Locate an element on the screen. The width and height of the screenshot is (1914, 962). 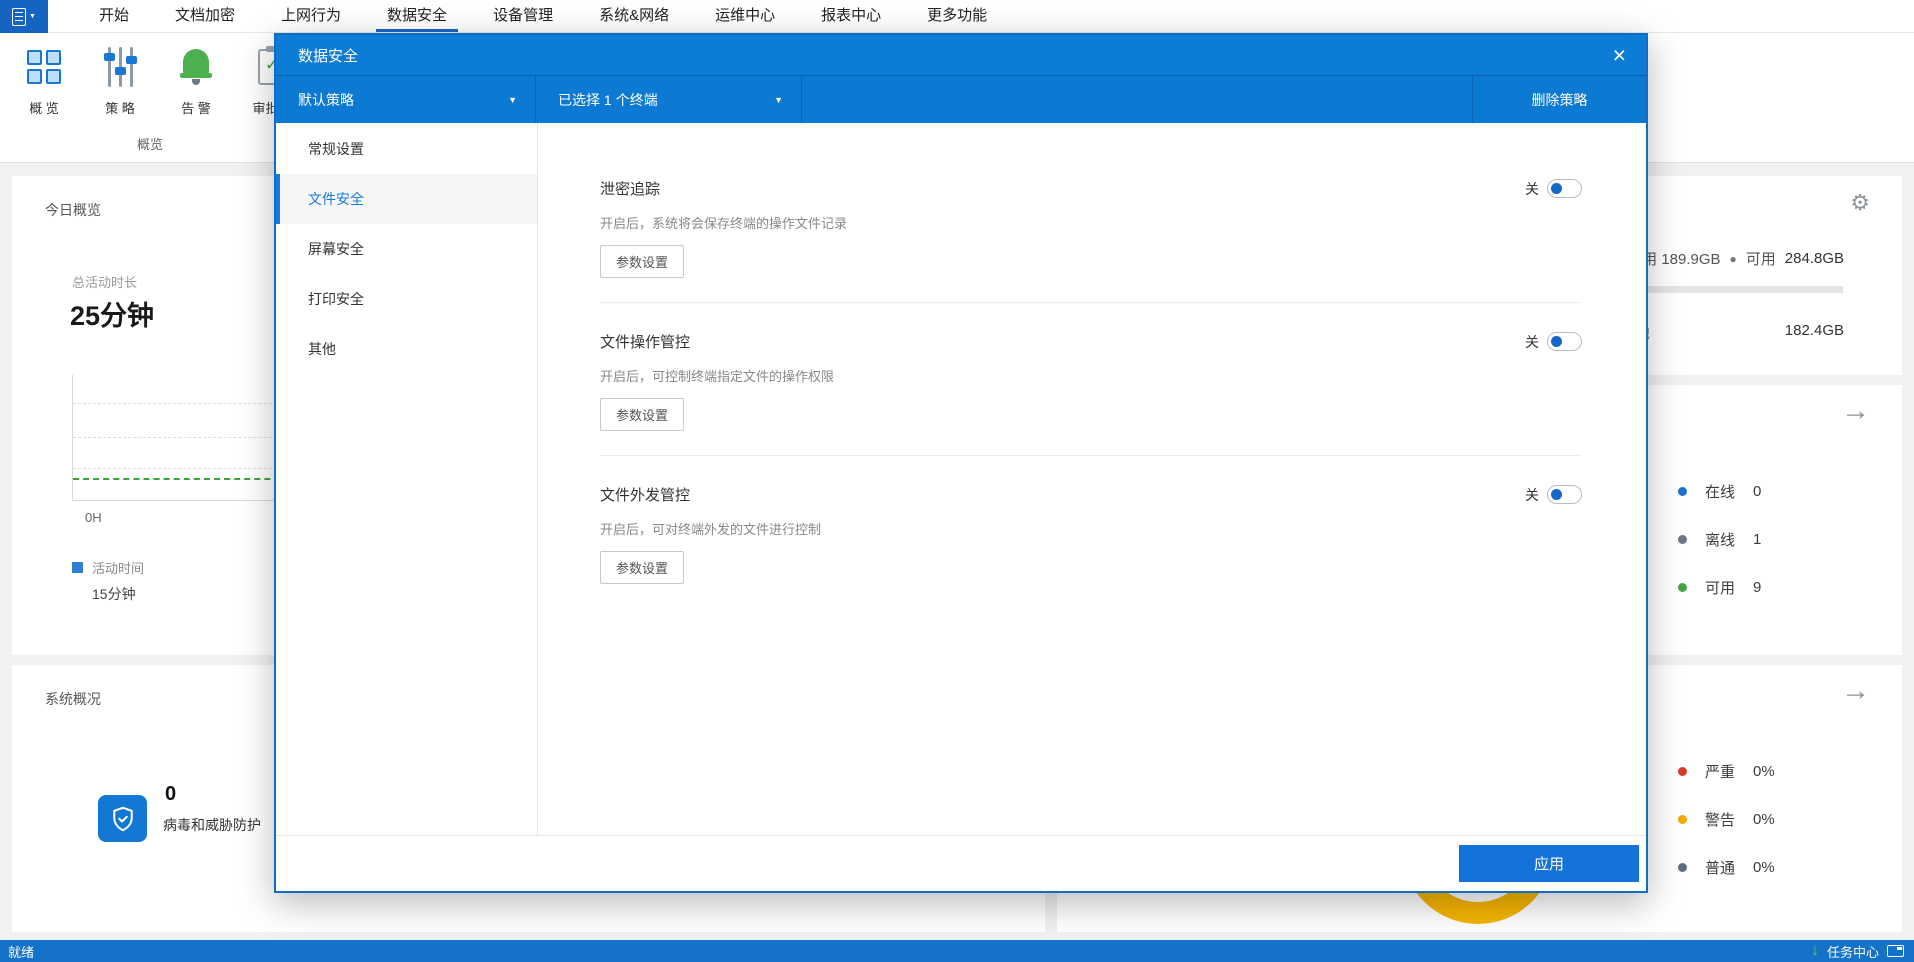
section-file-outgoing: 文件外发管控 关 开启后，可对终端外发的文件进行控制 参数设置 is located at coordinates (1091, 532).